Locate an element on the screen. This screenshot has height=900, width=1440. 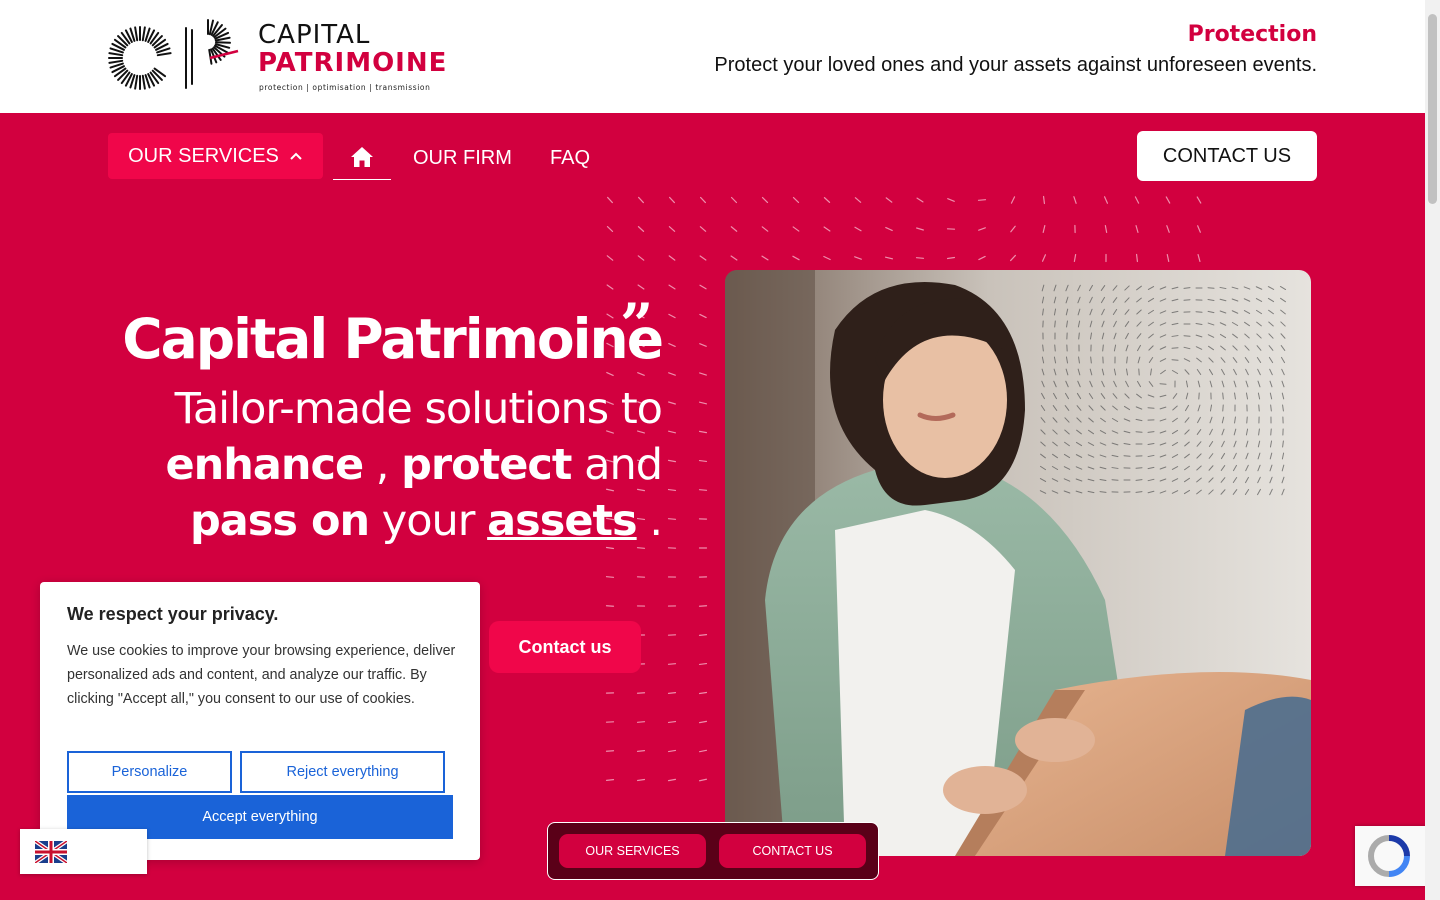
hero-subtitle-line1: Tailor-made solutions to is located at coordinates (418, 409).